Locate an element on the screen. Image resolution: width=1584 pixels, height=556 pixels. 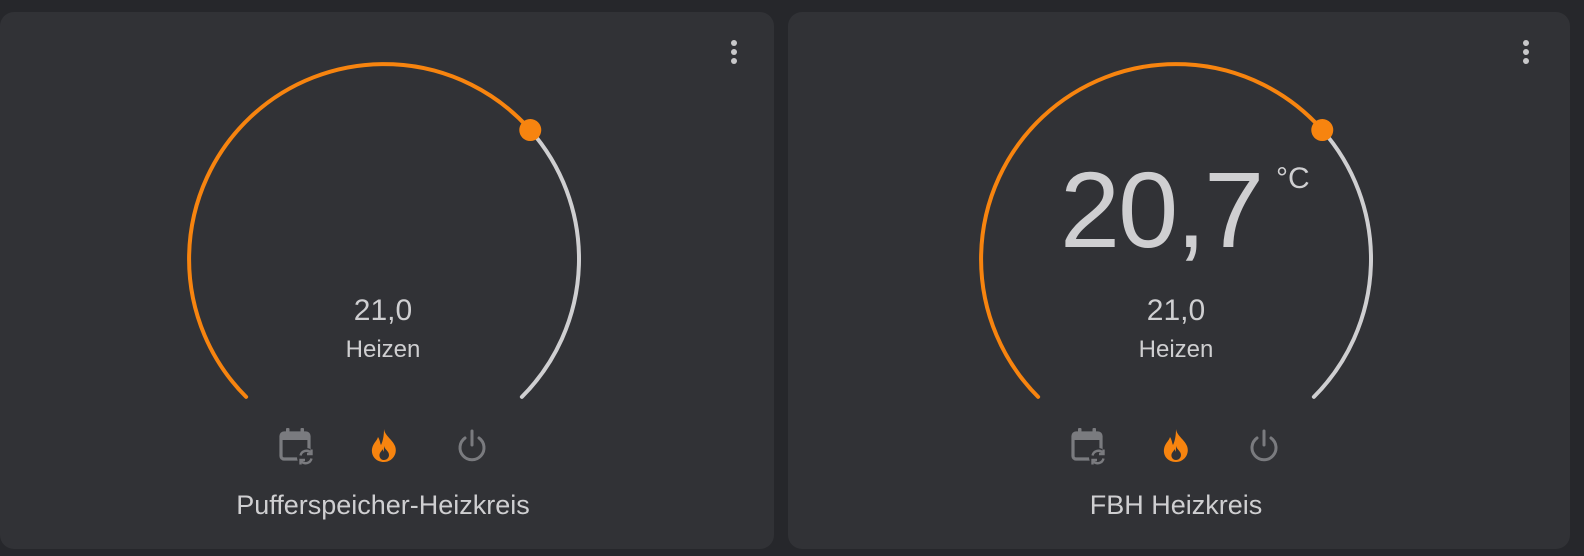
current-temperature: 20,7 is located at coordinates (1162, 209).